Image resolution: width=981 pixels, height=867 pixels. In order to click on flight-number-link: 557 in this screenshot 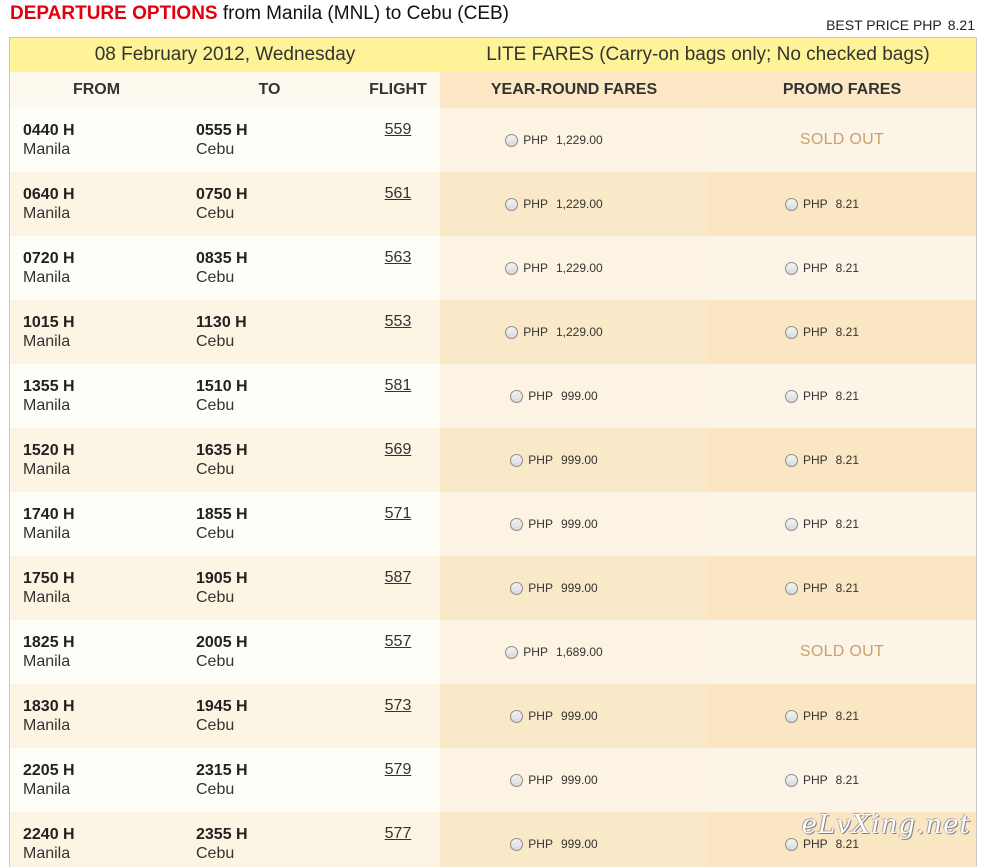, I will do `click(398, 641)`.